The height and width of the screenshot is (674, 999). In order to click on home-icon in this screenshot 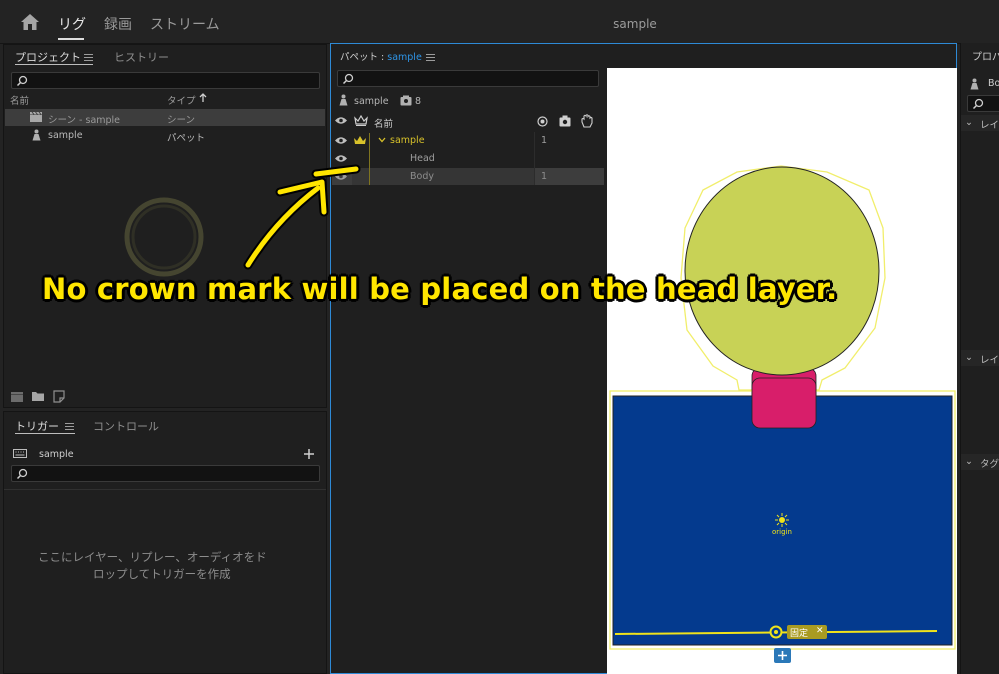, I will do `click(30, 22)`.